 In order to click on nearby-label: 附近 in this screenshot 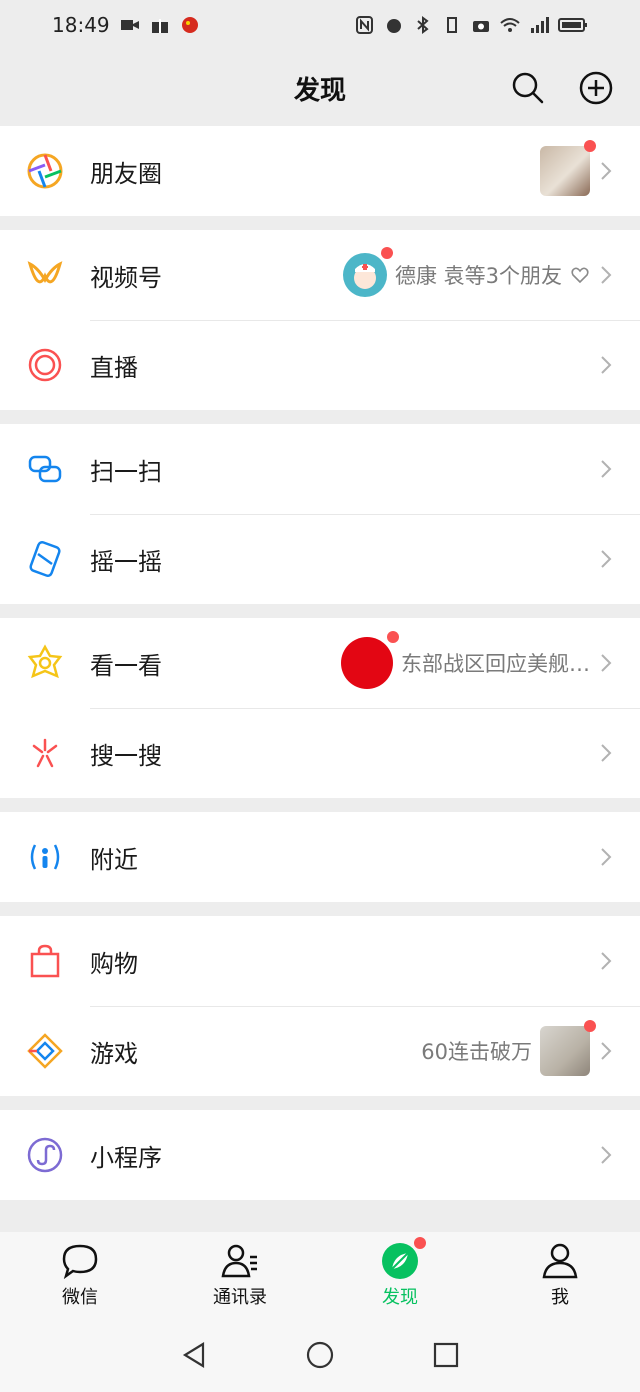, I will do `click(114, 859)`.